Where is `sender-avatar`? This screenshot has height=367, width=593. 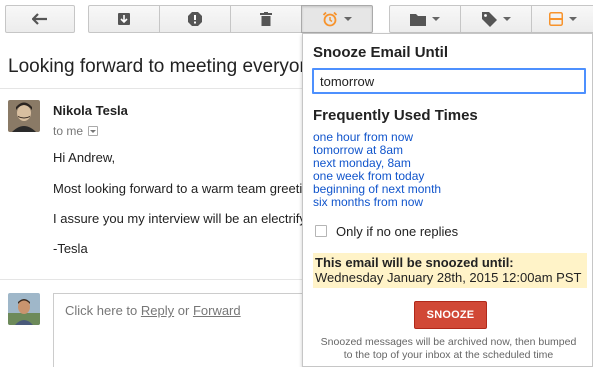
sender-avatar is located at coordinates (24, 116).